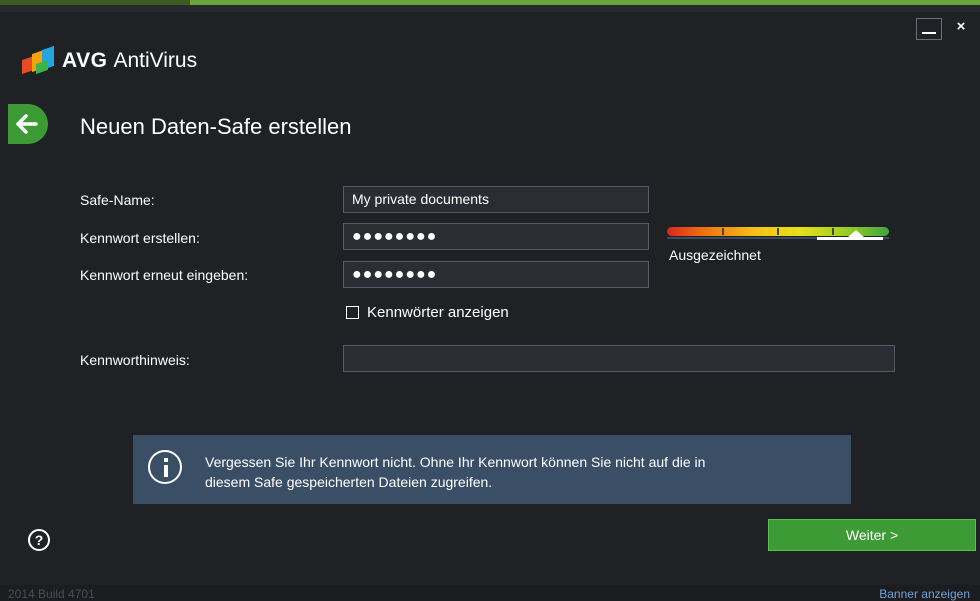 Image resolution: width=980 pixels, height=601 pixels. I want to click on avg-logo-icon, so click(39, 60).